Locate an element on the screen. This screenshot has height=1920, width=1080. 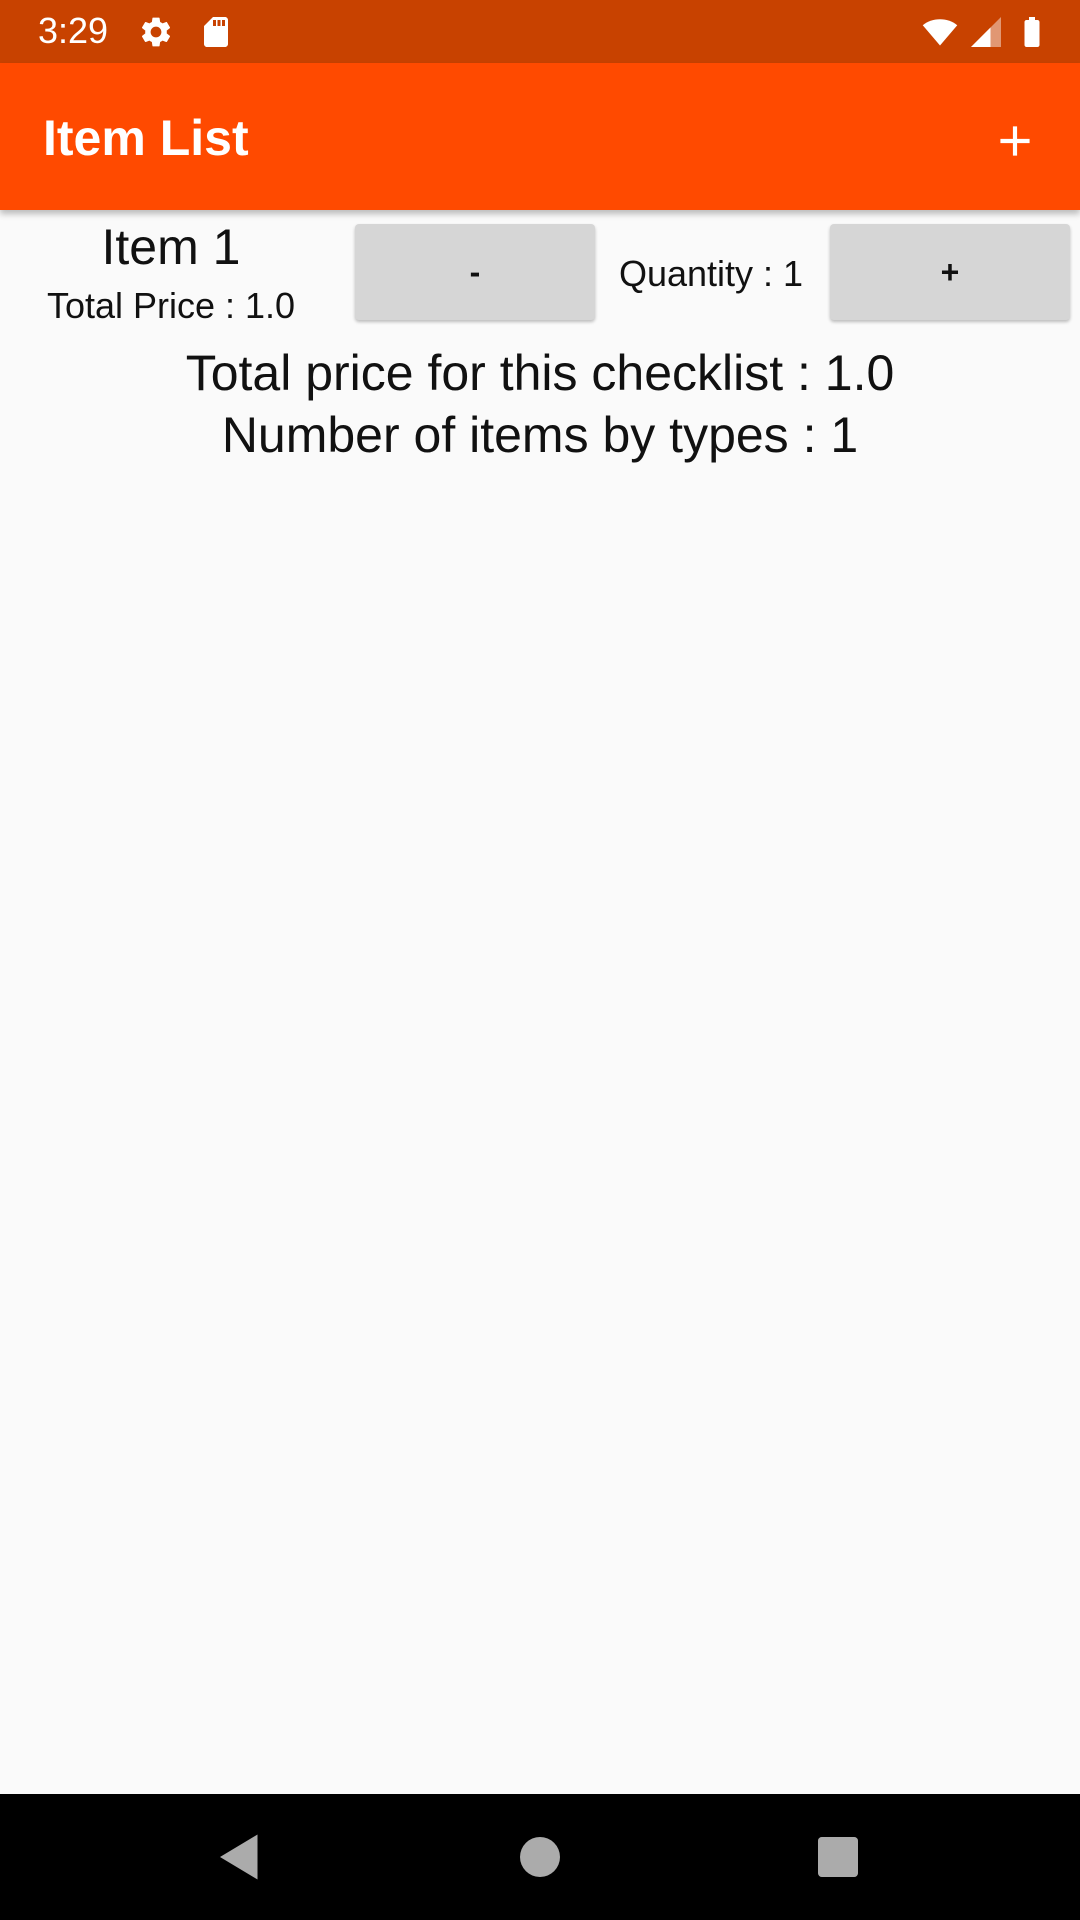
recents-icon is located at coordinates (838, 1857).